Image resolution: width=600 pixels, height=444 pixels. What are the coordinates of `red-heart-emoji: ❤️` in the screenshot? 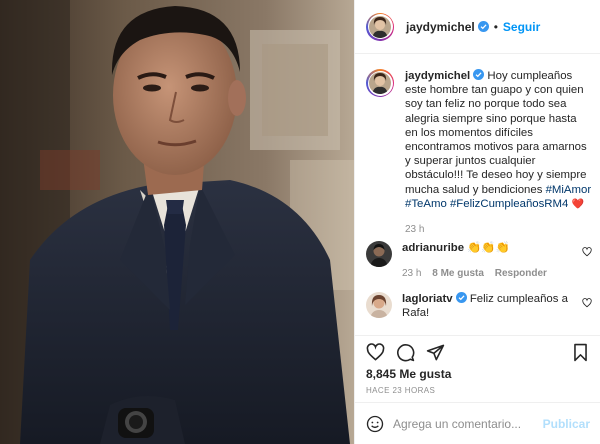 It's located at (577, 204).